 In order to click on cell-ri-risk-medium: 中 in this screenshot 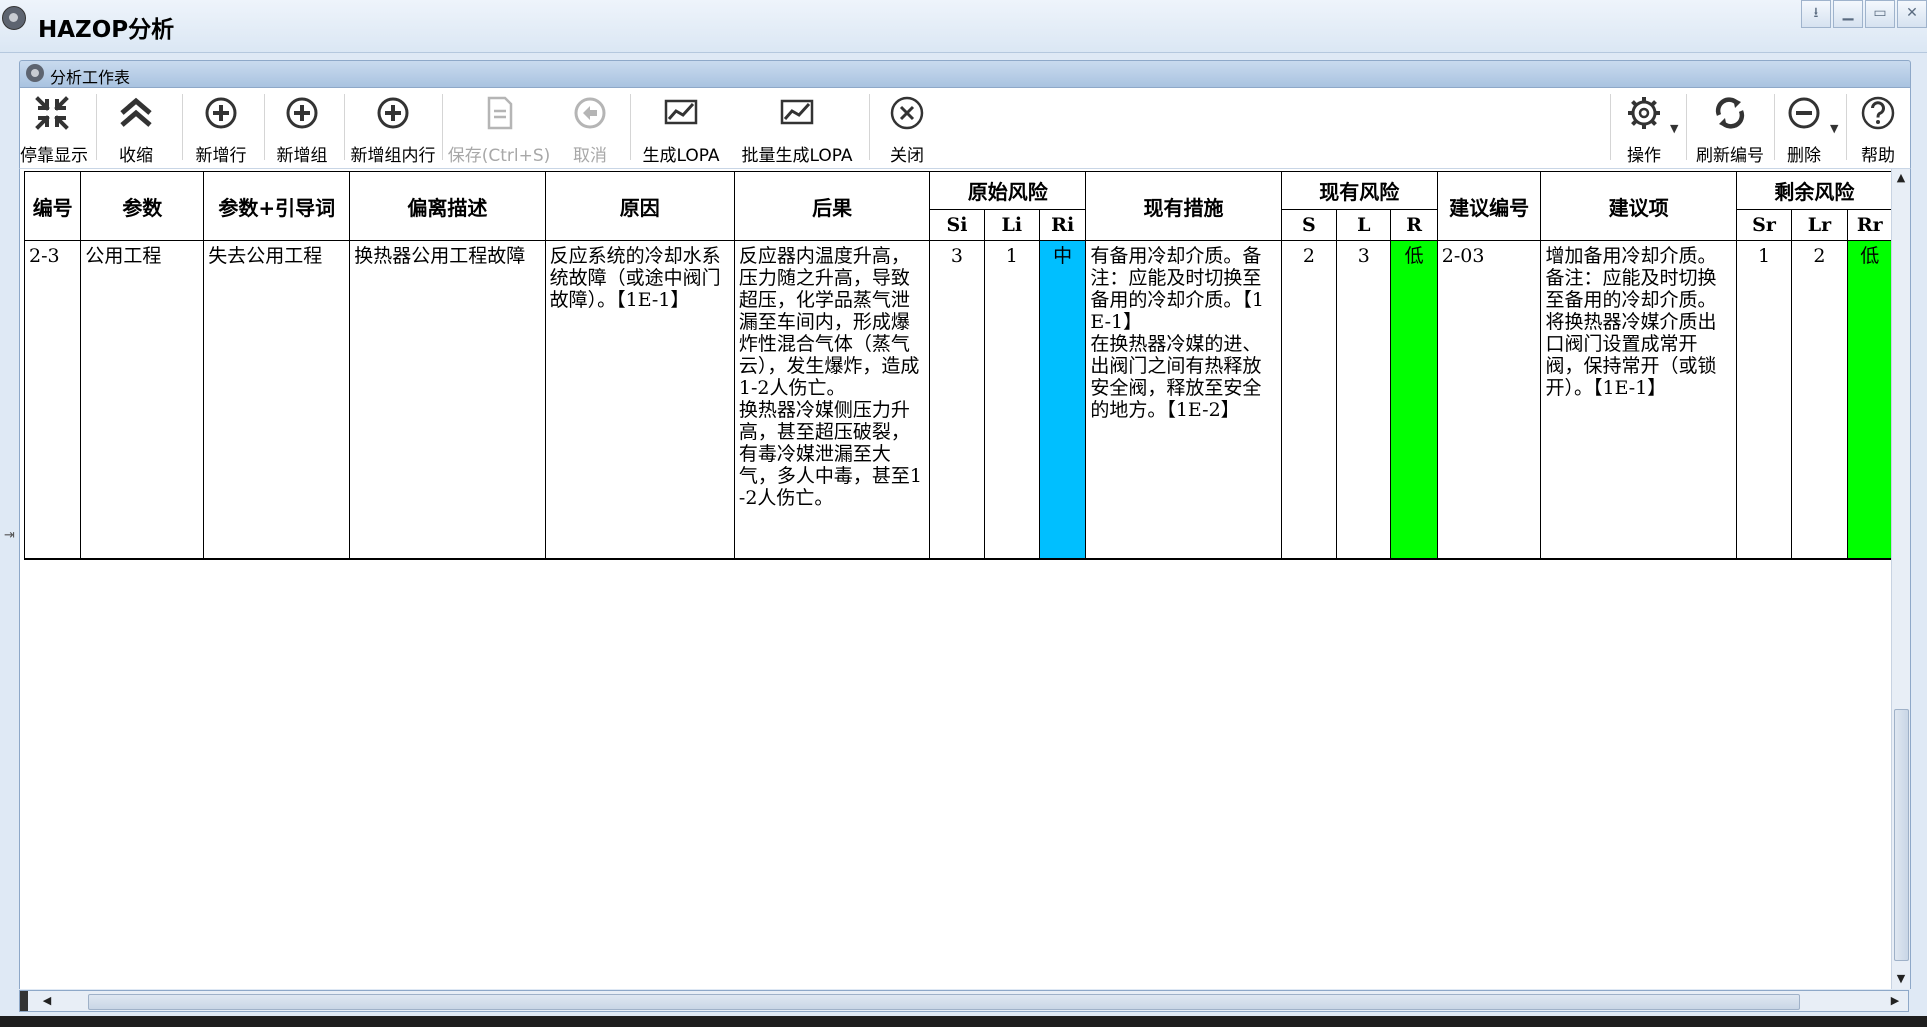, I will do `click(1063, 400)`.